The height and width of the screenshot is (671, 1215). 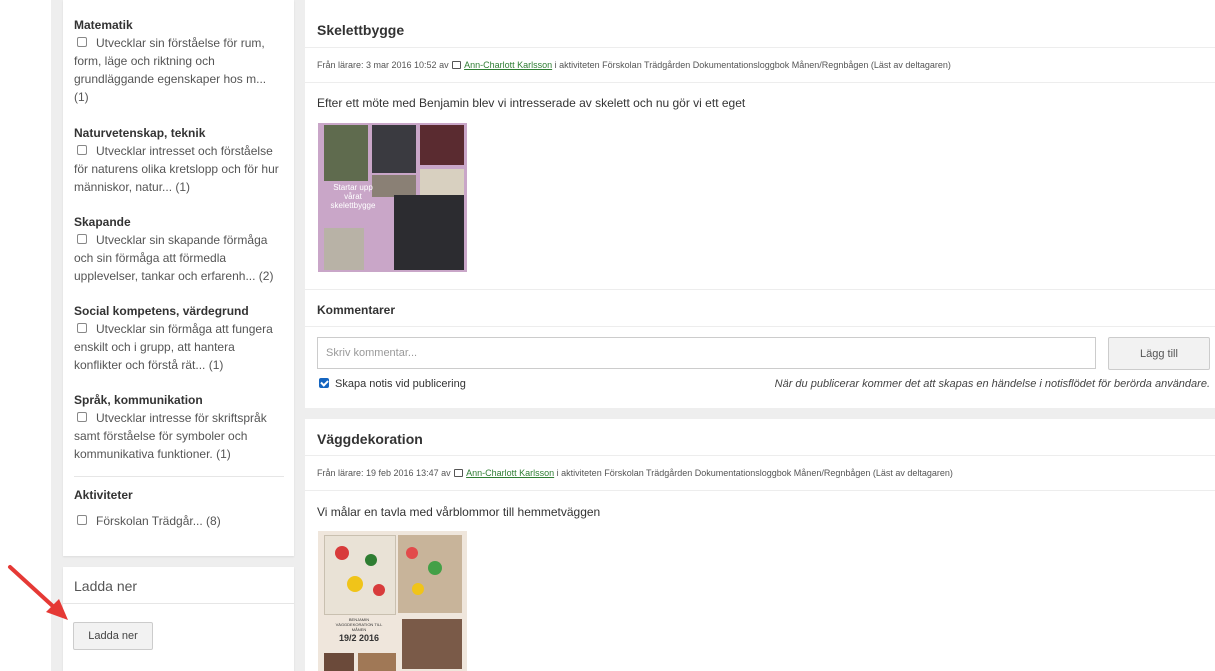 I want to click on category-title: Skapande, so click(x=102, y=222).